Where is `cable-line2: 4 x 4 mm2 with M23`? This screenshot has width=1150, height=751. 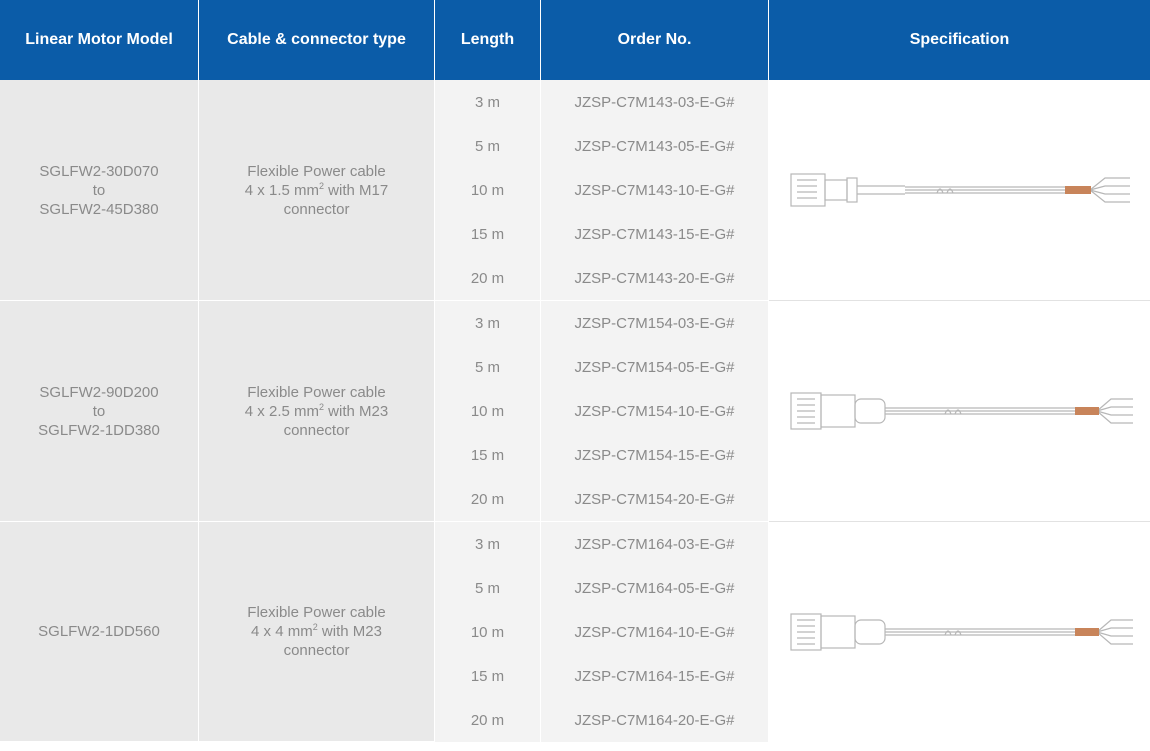
cable-line2: 4 x 4 mm2 with M23 is located at coordinates (316, 631).